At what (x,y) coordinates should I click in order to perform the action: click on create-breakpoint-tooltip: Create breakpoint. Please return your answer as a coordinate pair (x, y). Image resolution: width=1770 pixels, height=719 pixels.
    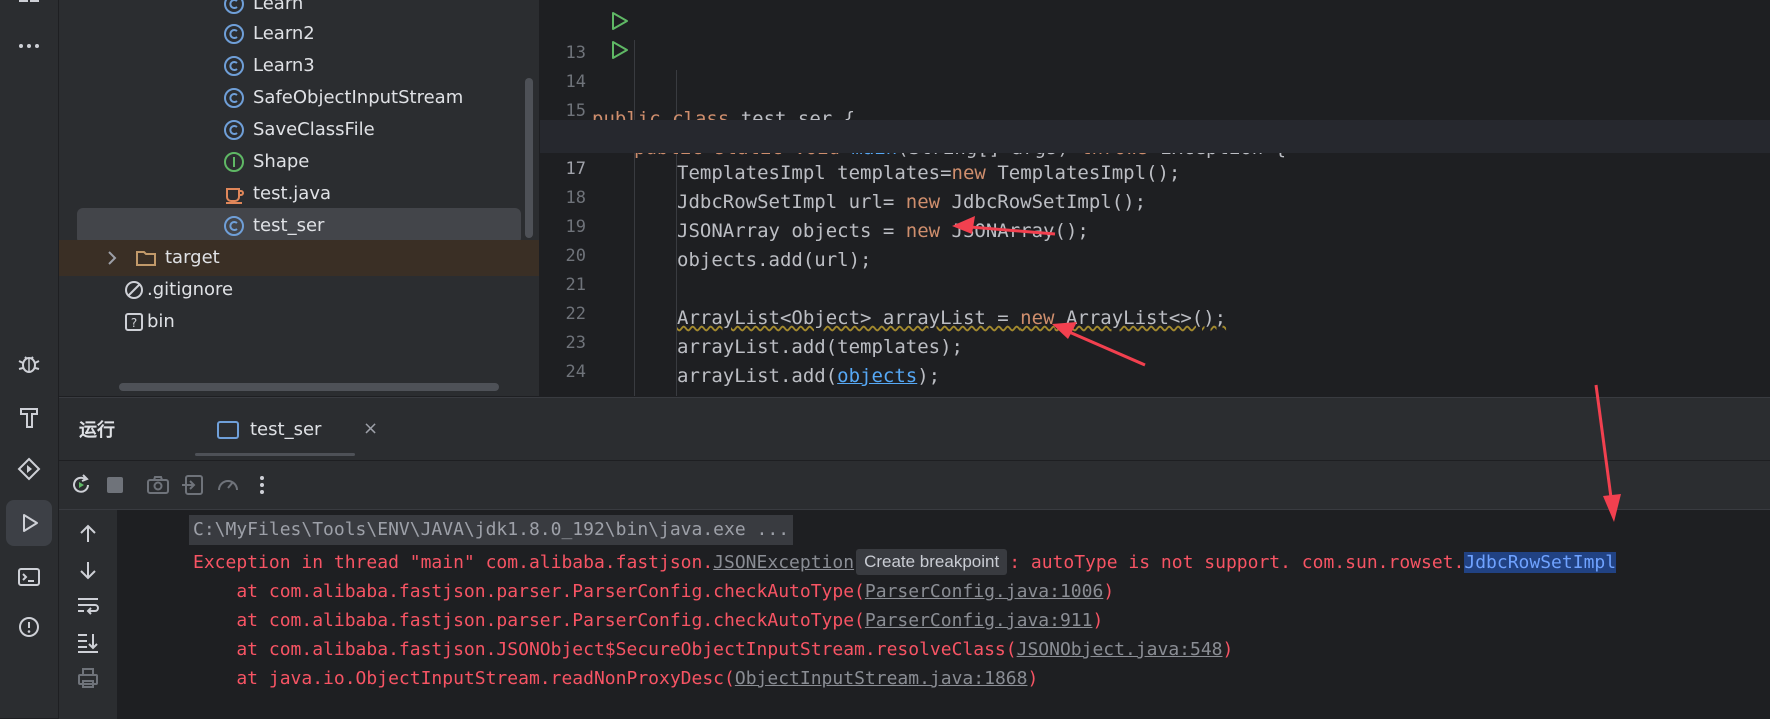
    Looking at the image, I should click on (932, 562).